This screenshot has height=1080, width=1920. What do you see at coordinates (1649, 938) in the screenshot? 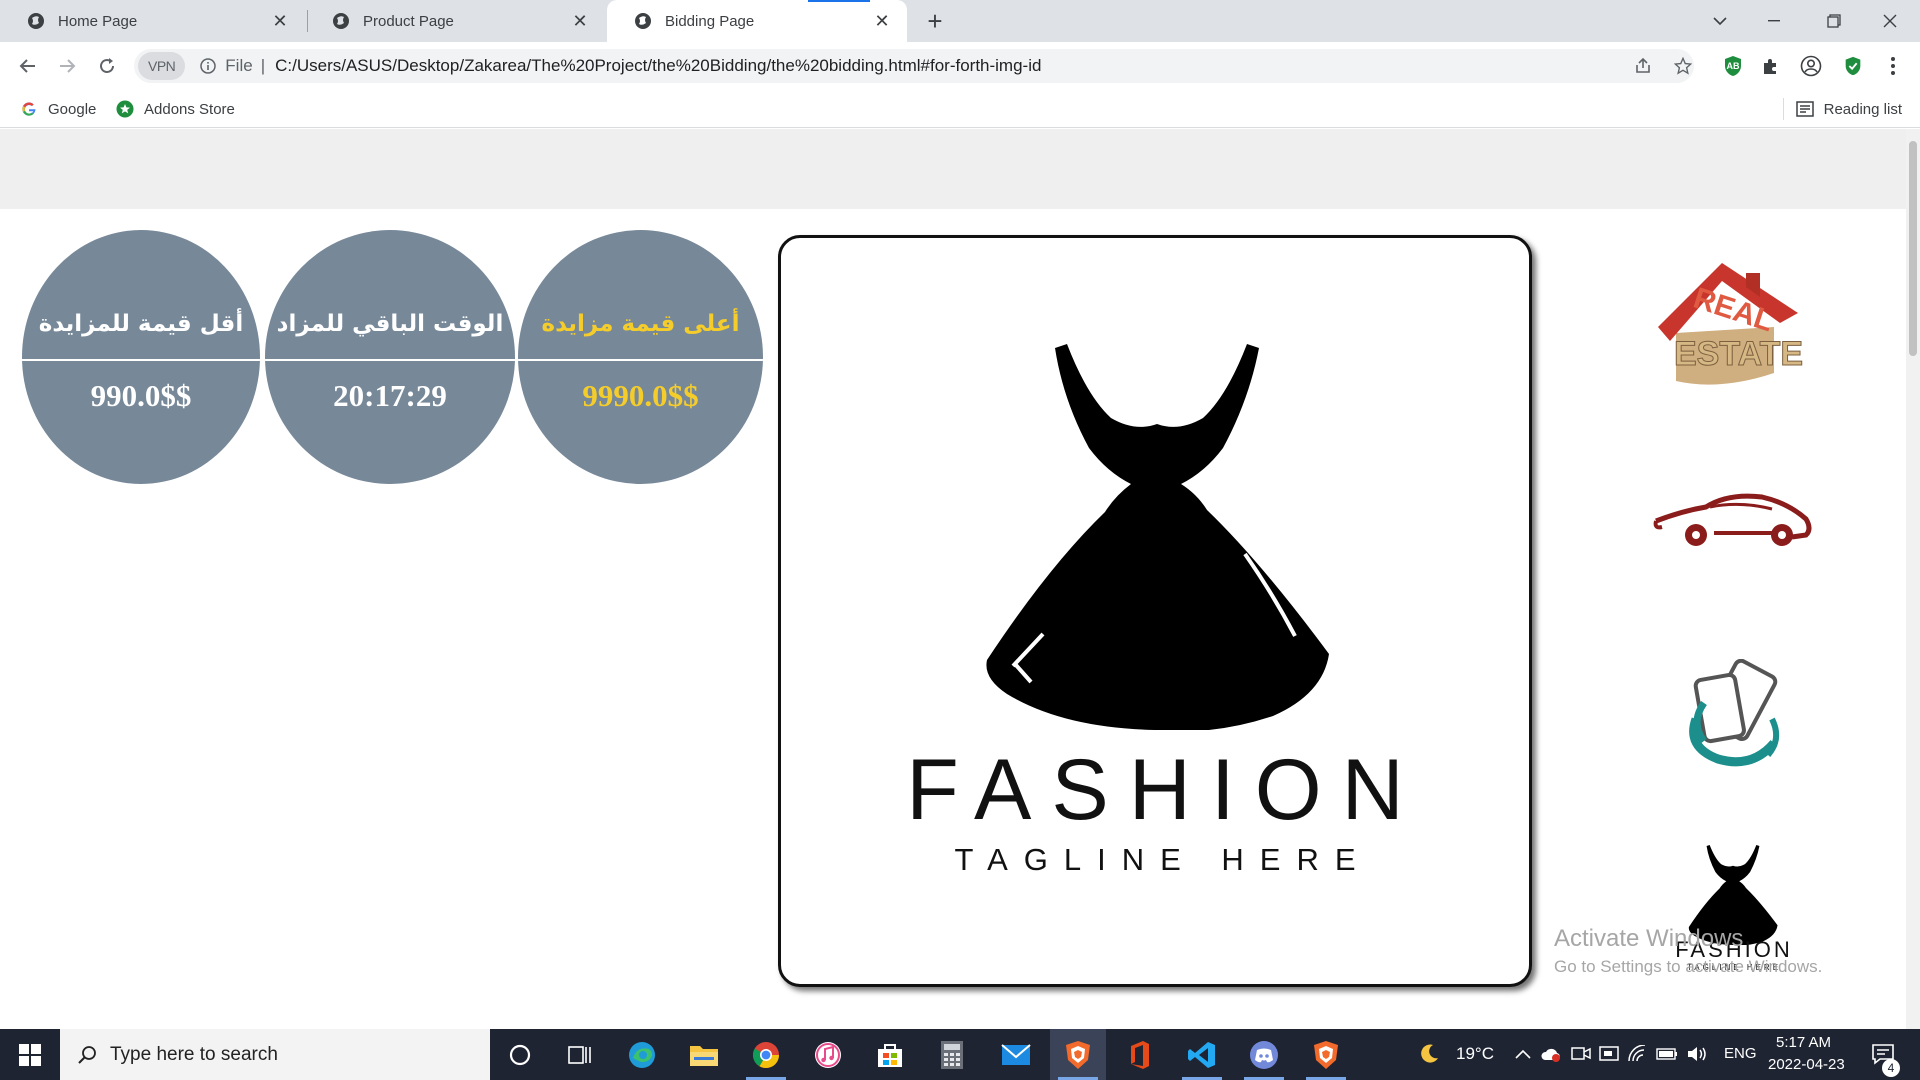
I see `watermark-title: Activate Windows` at bounding box center [1649, 938].